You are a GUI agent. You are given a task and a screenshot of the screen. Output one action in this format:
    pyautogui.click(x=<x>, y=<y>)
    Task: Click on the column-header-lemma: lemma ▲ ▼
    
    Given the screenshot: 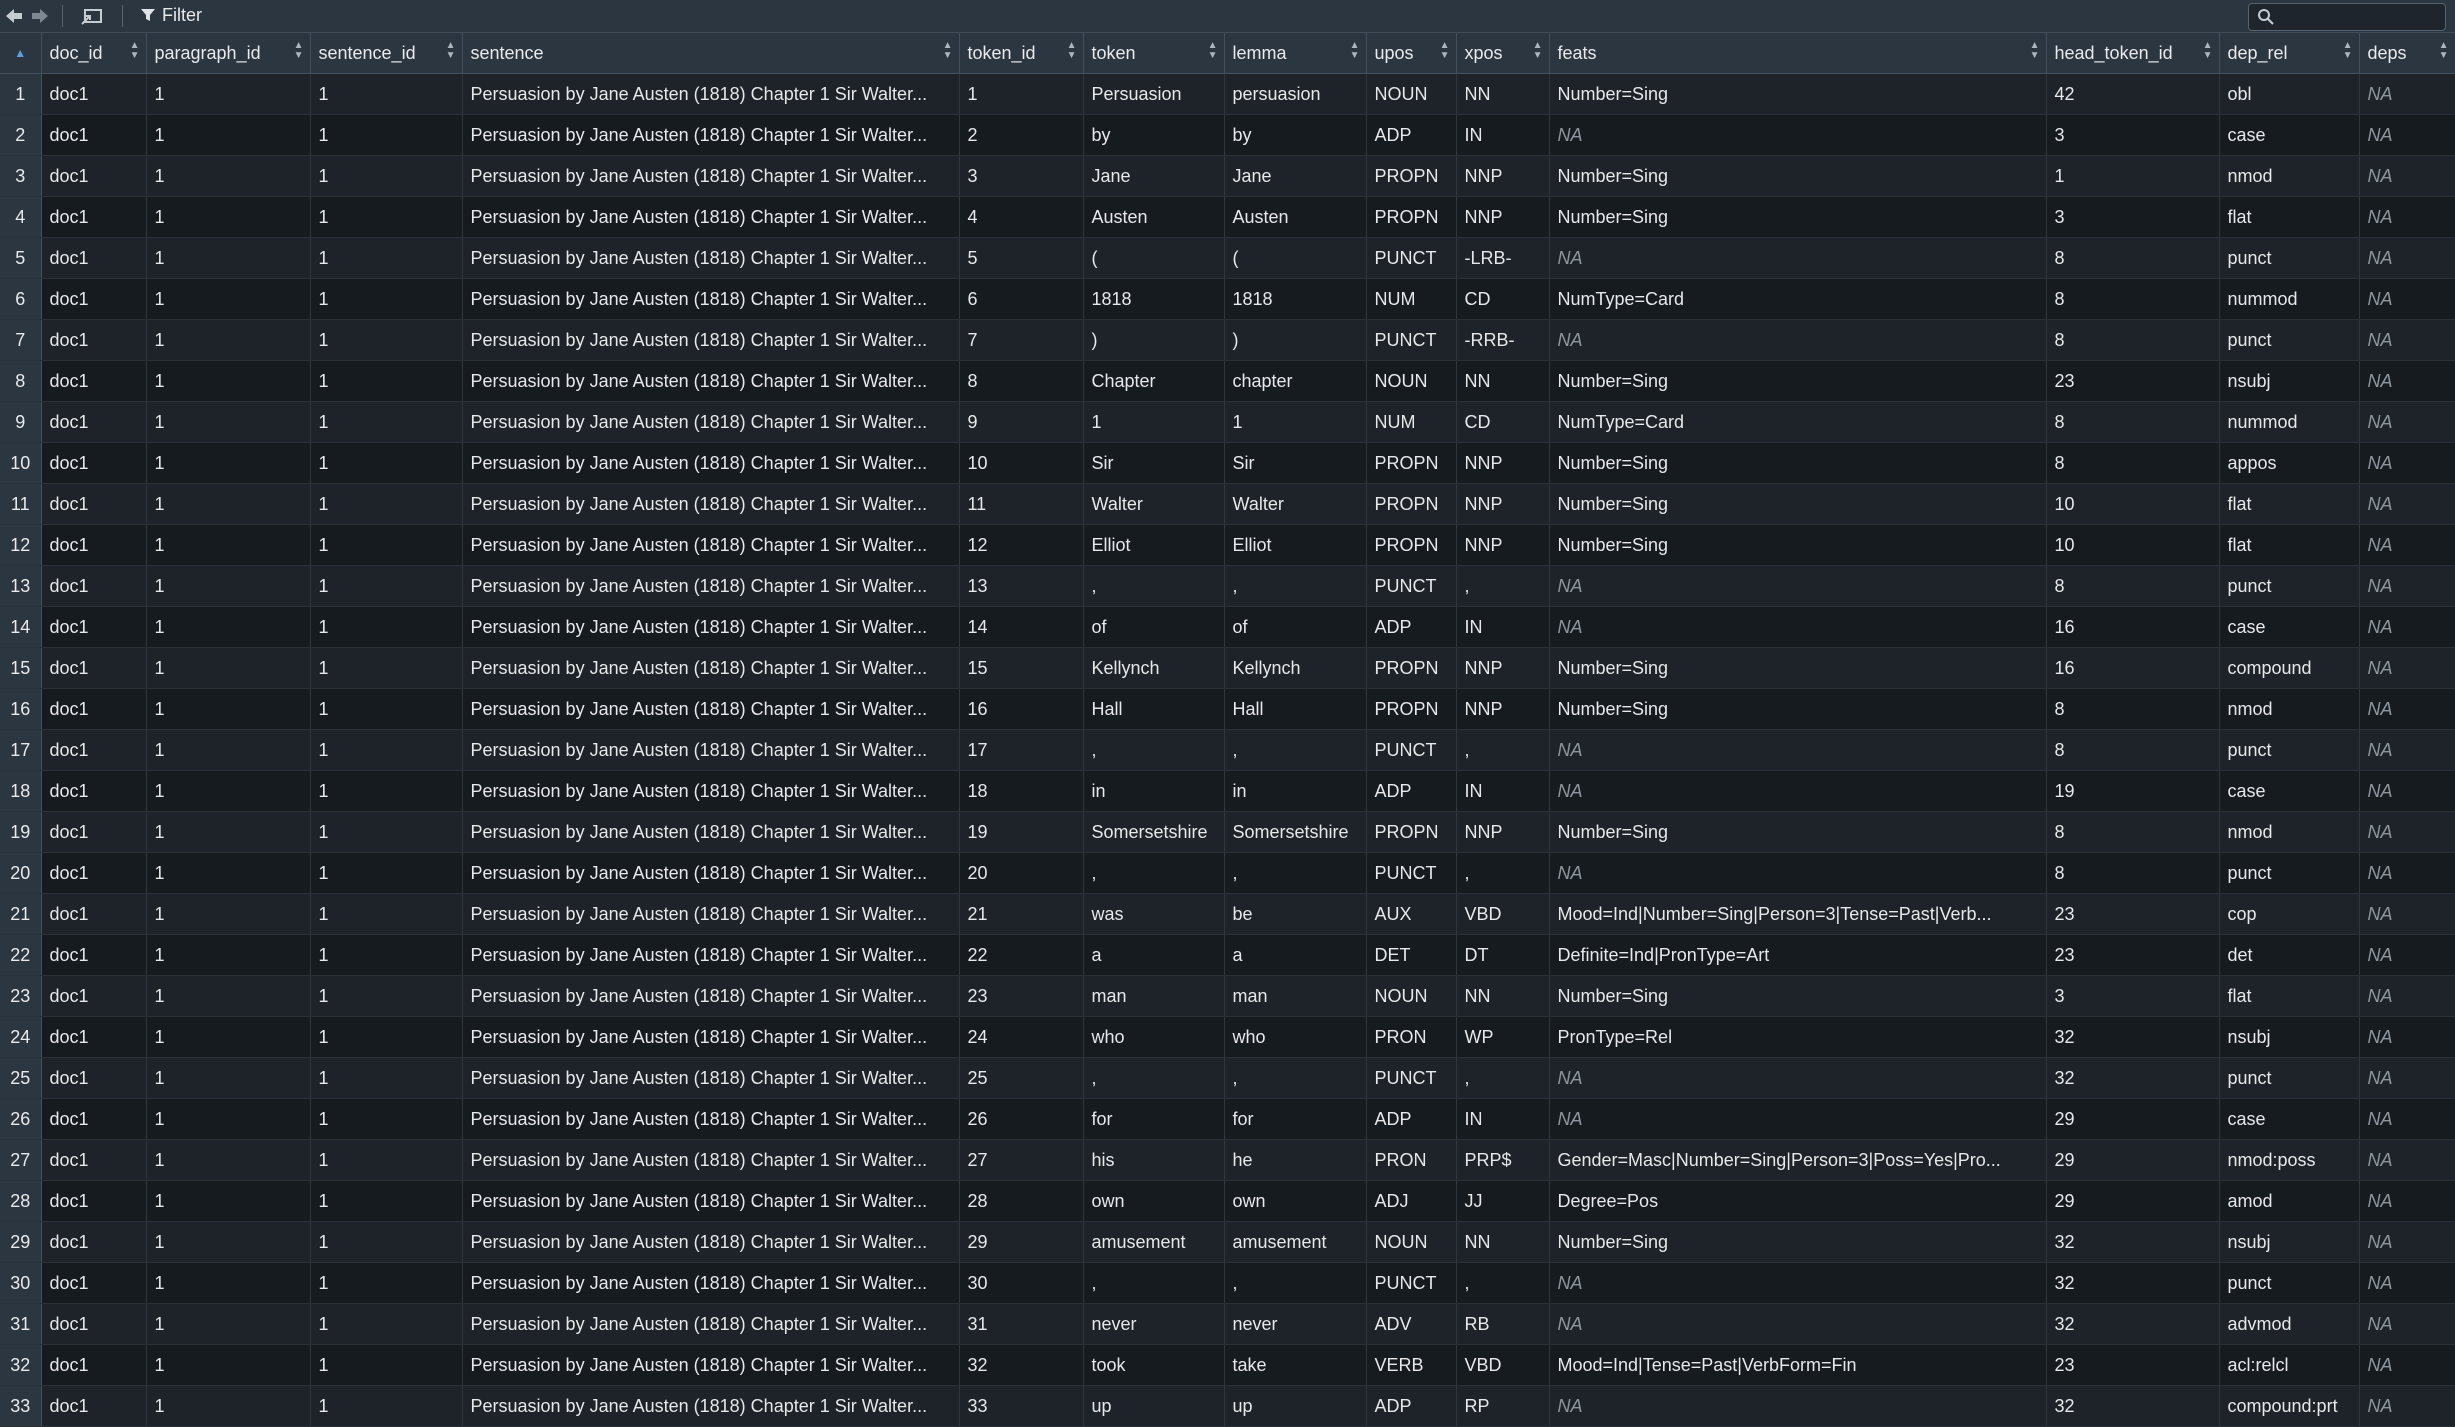 What is the action you would take?
    pyautogui.click(x=1295, y=53)
    